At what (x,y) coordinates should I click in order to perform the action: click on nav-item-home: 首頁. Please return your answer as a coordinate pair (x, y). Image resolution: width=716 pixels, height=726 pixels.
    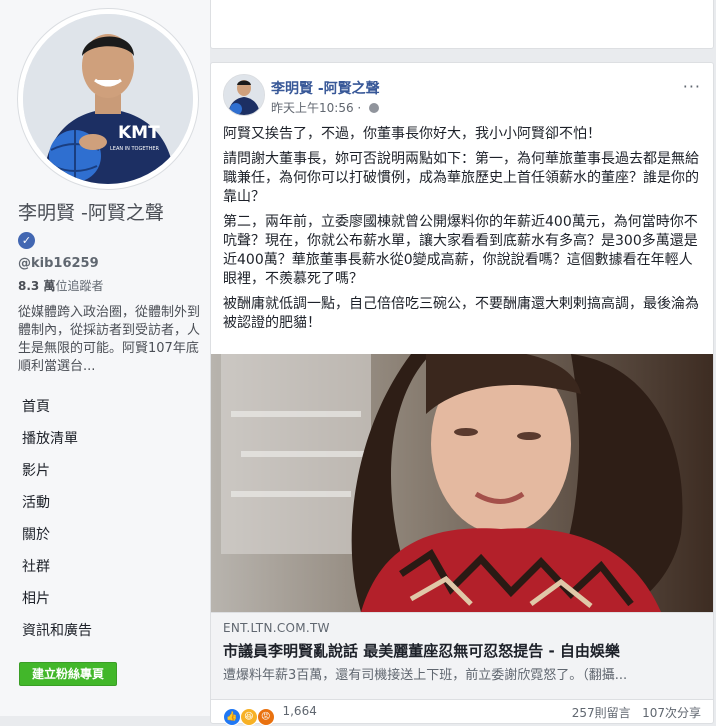
    Looking at the image, I should click on (112, 410).